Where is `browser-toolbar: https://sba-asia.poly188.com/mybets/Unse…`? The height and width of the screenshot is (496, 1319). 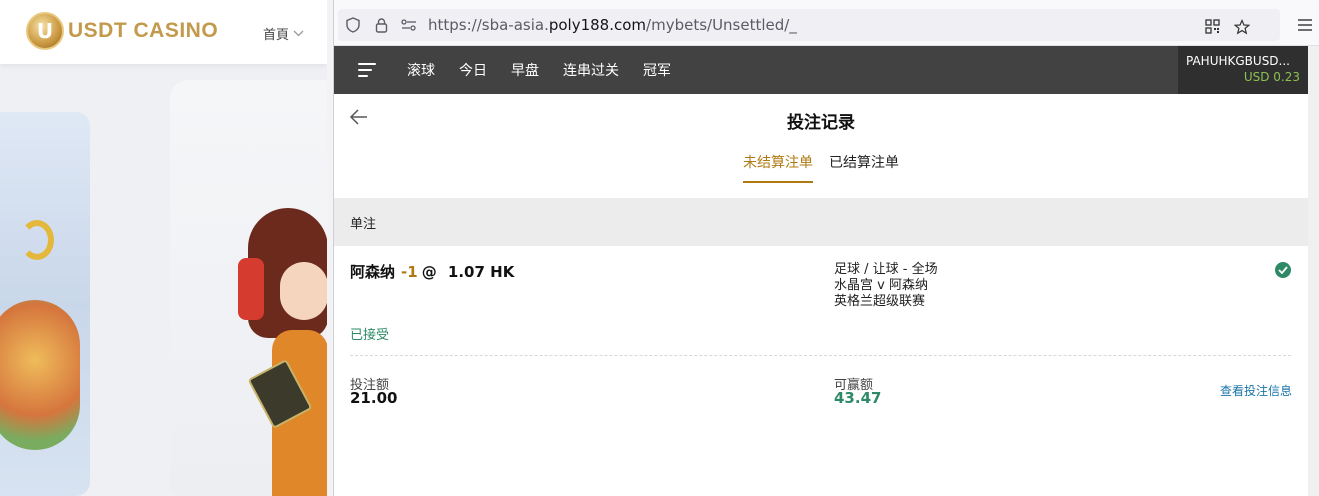
browser-toolbar: https://sba-asia.poly188.com/mybets/Unse… is located at coordinates (826, 25).